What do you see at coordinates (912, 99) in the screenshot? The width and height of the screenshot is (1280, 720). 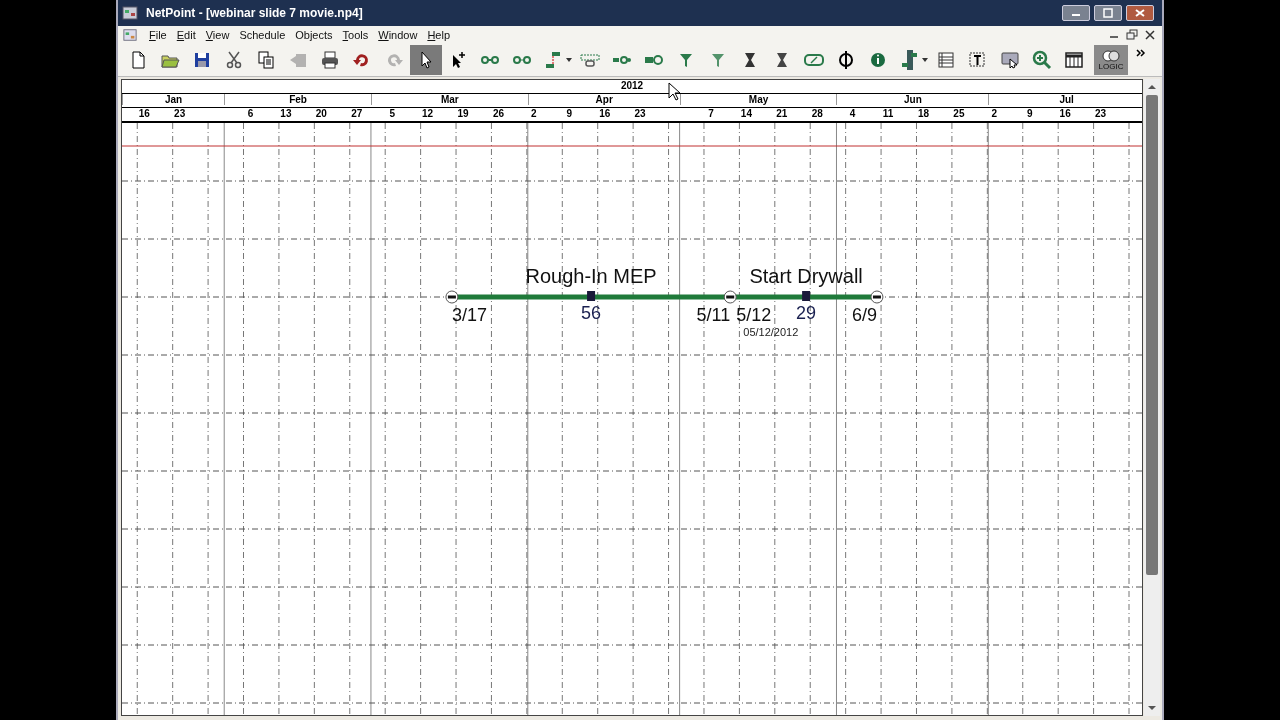 I see `month-label: Jun` at bounding box center [912, 99].